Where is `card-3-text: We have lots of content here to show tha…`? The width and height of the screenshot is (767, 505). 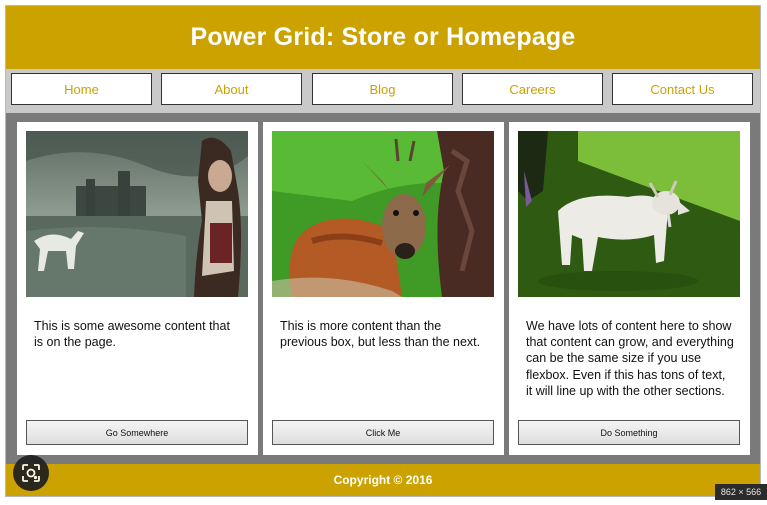 card-3-text: We have lots of content here to show tha… is located at coordinates (630, 358).